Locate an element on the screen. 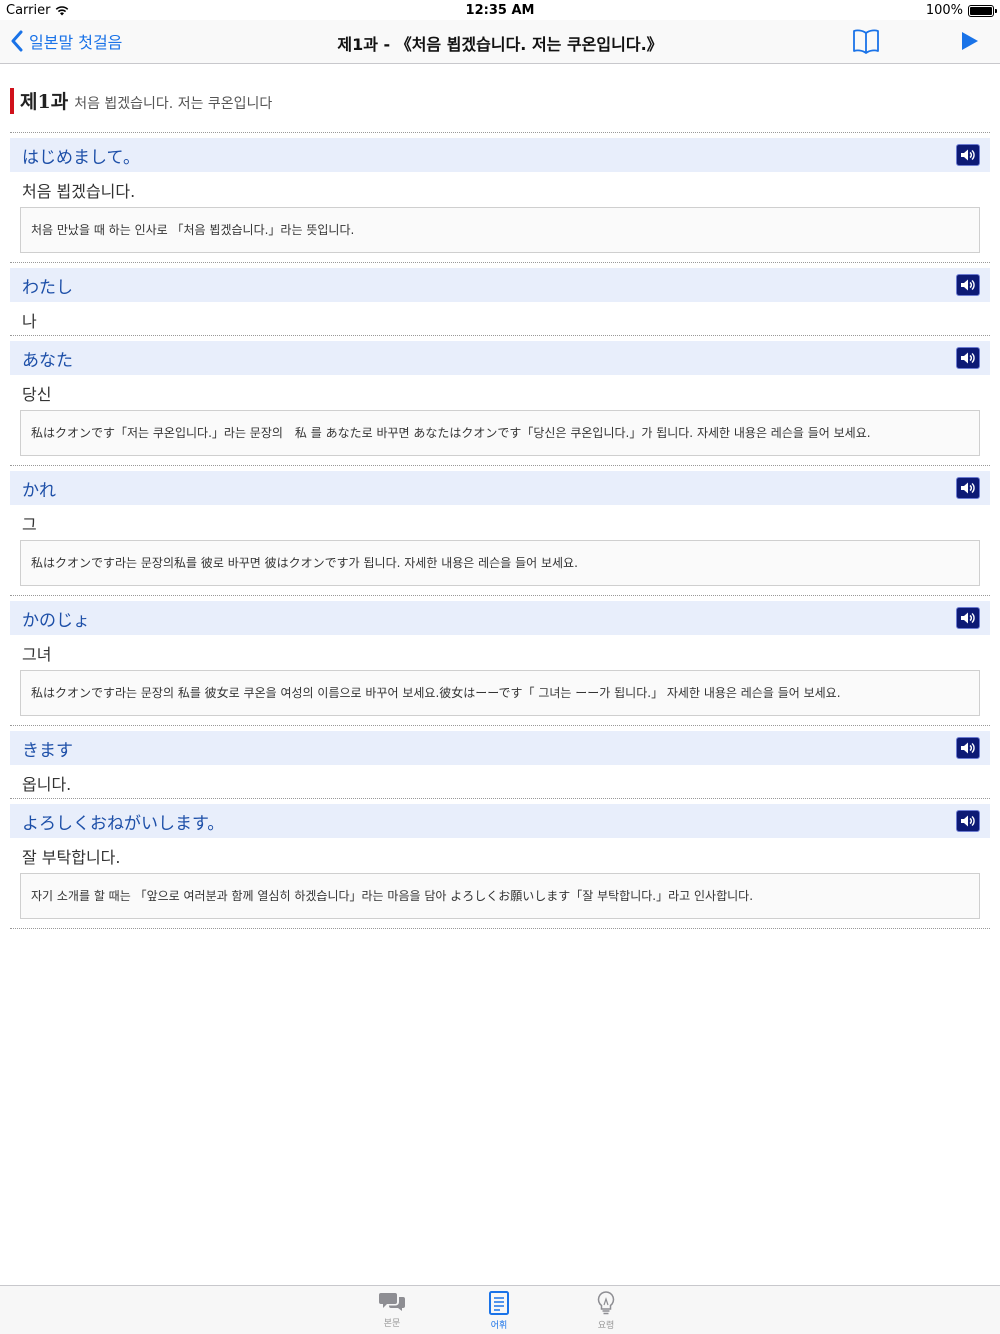 This screenshot has width=1000, height=1334. japanese-word: わたし is located at coordinates (47, 287).